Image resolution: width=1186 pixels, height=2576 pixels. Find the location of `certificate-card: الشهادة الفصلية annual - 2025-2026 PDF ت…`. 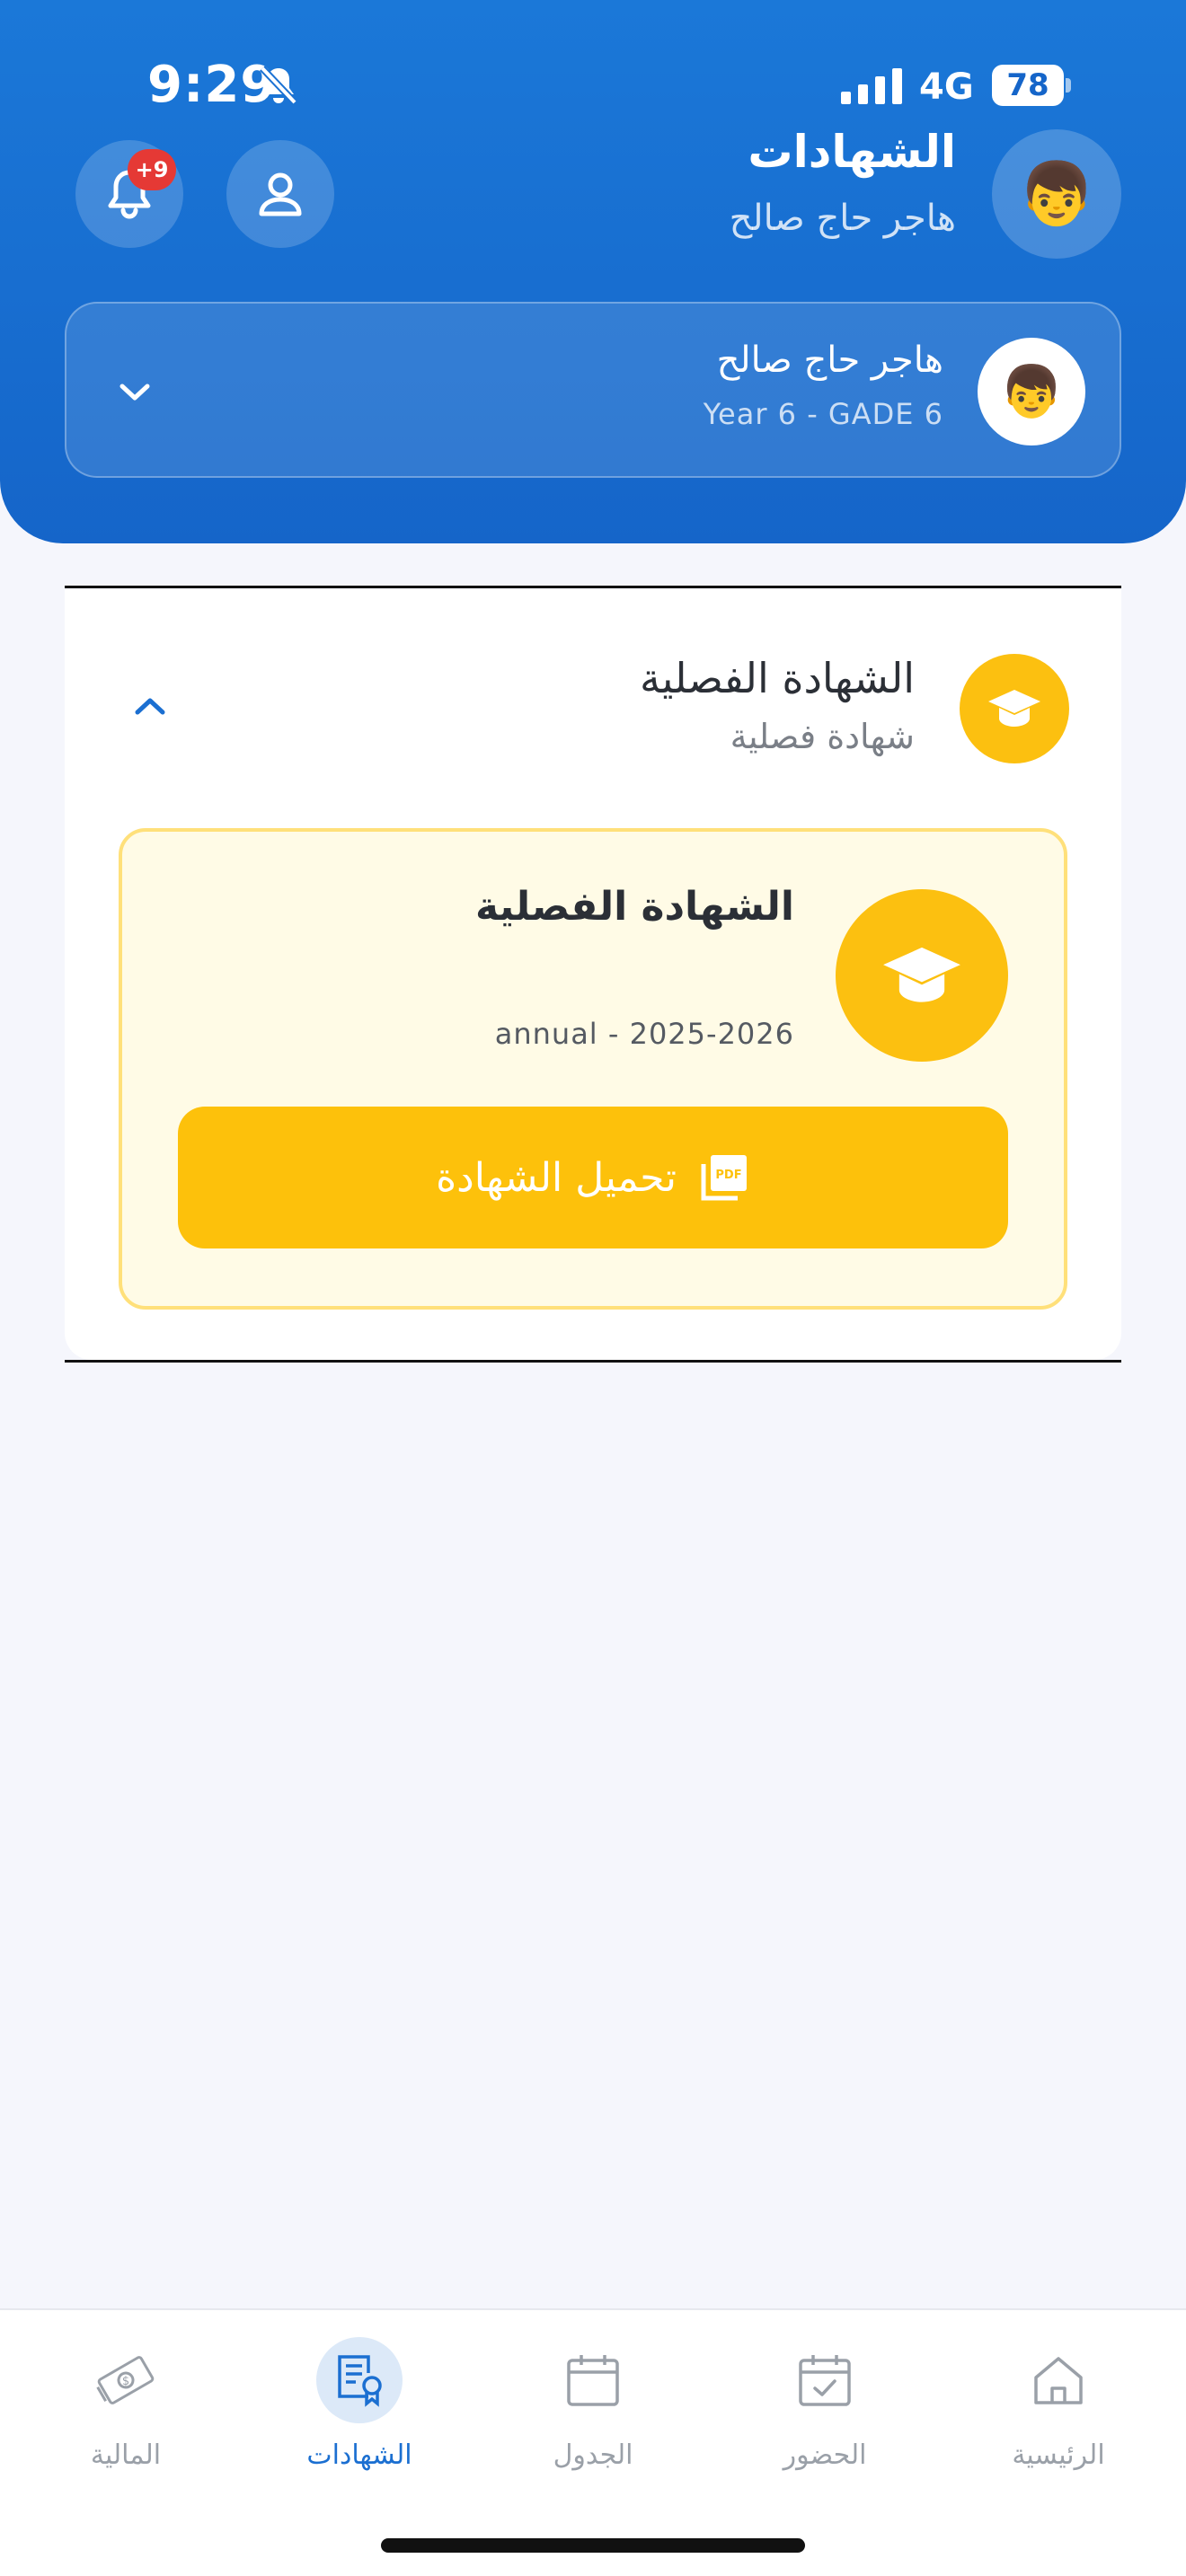

certificate-card: الشهادة الفصلية annual - 2025-2026 PDF ت… is located at coordinates (593, 1069).